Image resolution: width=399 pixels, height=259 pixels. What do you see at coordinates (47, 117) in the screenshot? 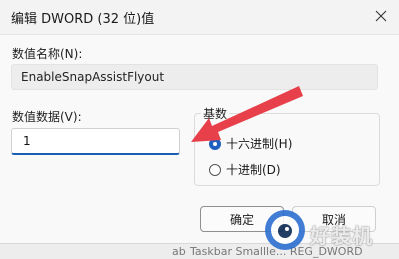
I see `value-data-label: 数值数据(V):` at bounding box center [47, 117].